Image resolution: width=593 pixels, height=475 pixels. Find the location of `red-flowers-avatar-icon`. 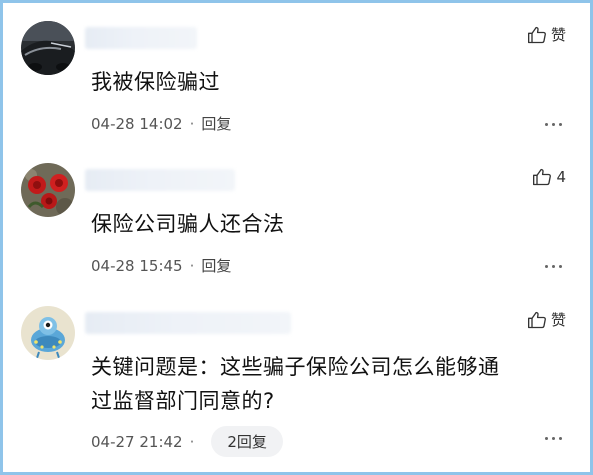

red-flowers-avatar-icon is located at coordinates (48, 190).